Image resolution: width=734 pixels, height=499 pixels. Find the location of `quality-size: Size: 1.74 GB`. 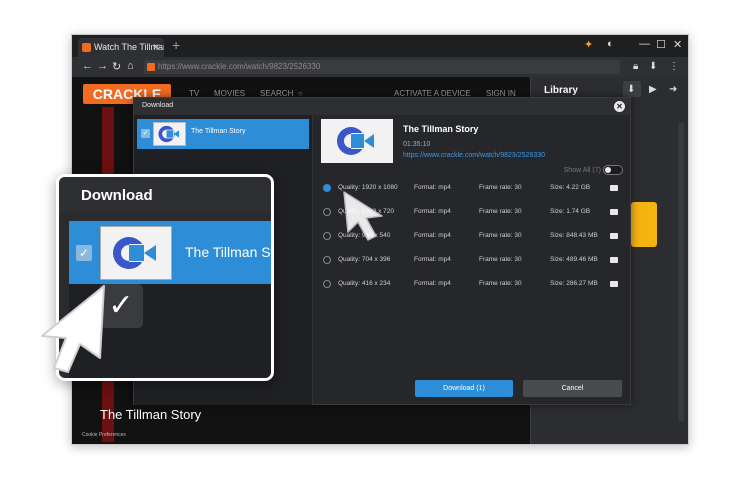

quality-size: Size: 1.74 GB is located at coordinates (570, 211).